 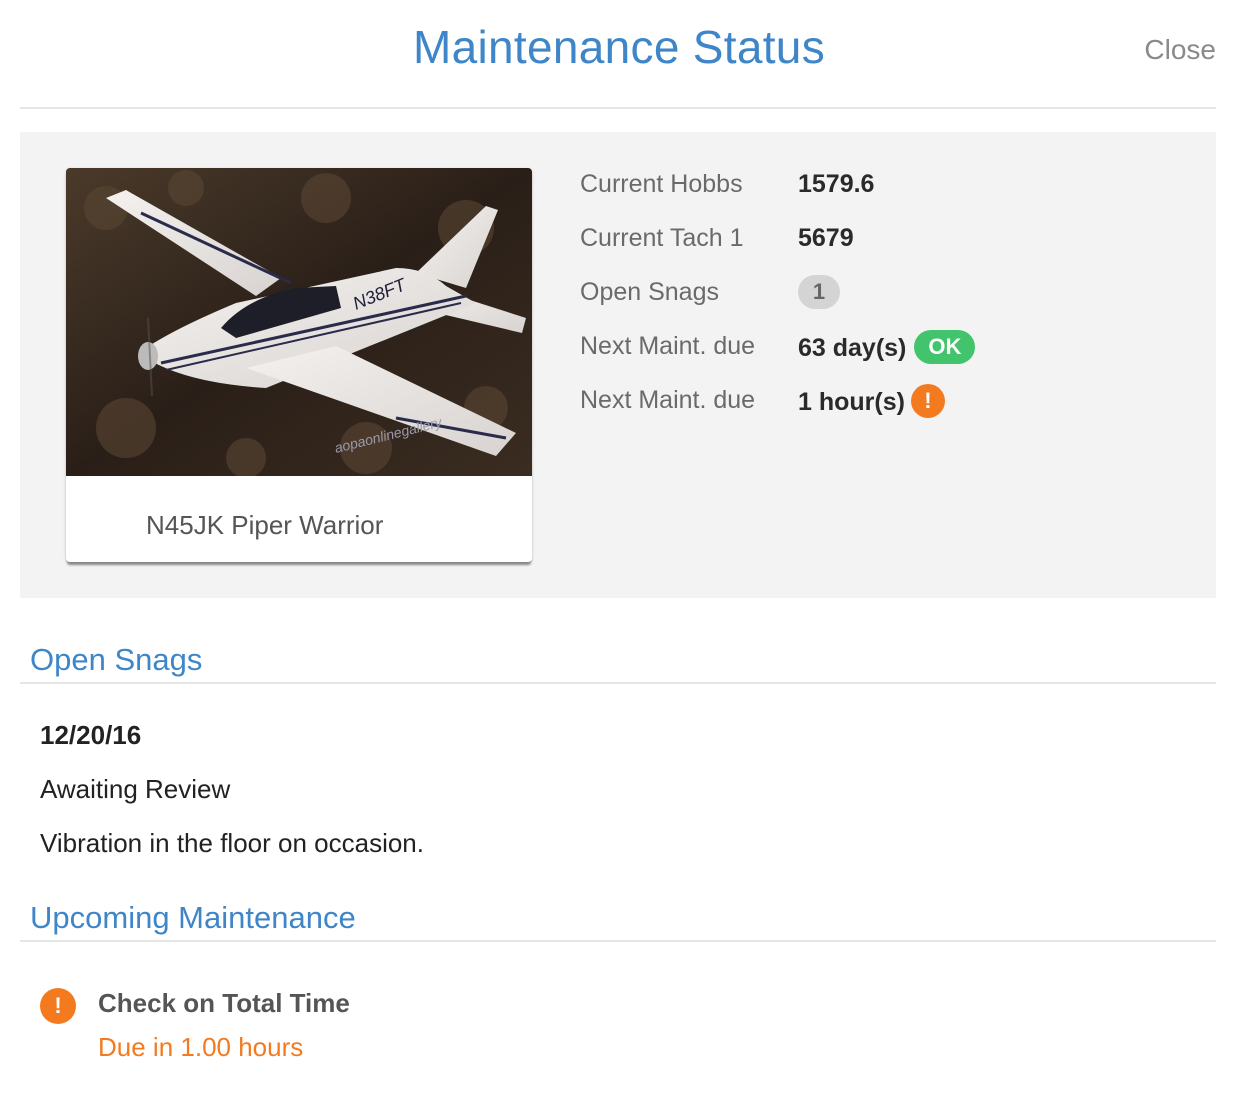 What do you see at coordinates (299, 322) in the screenshot?
I see `aircraft-photo: N38FT aopaonlinegallery` at bounding box center [299, 322].